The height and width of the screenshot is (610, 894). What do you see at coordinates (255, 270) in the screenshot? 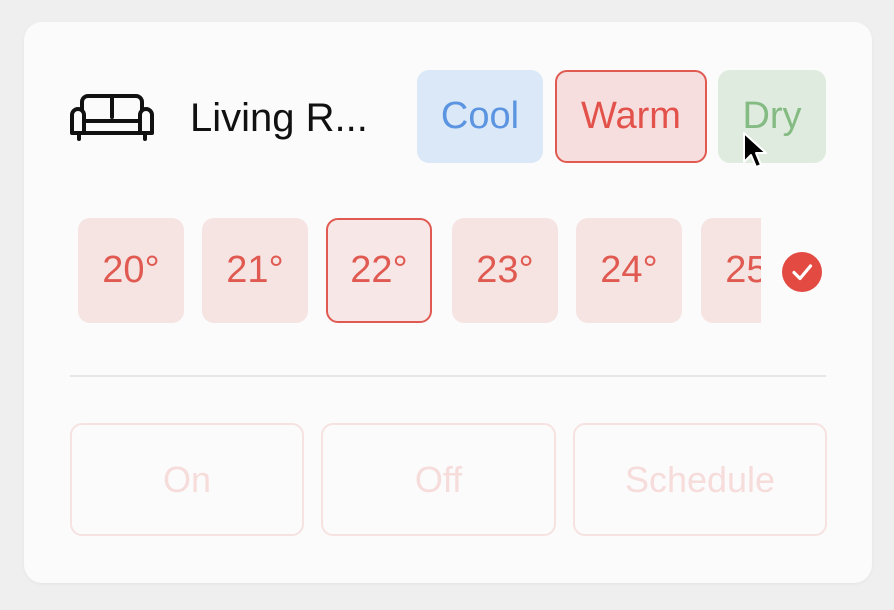
I see `temp-chip-21: 21°` at bounding box center [255, 270].